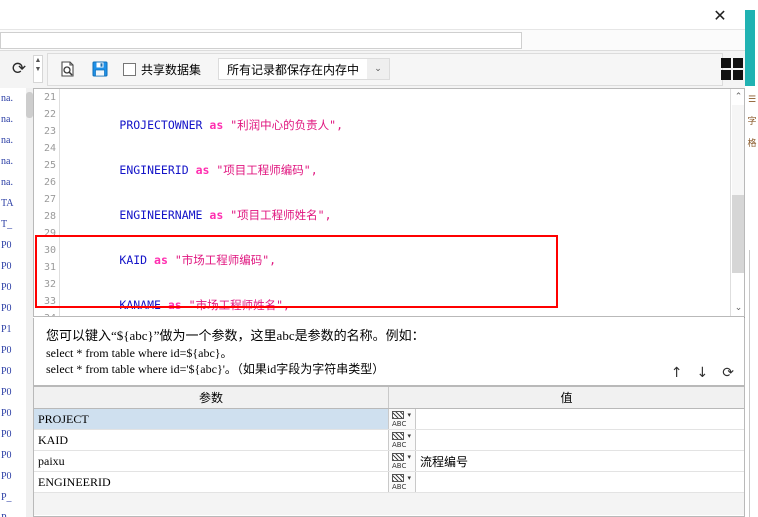 The height and width of the screenshot is (517, 758). I want to click on code-line: KAID as "市场工程师编码",, so click(395, 260).